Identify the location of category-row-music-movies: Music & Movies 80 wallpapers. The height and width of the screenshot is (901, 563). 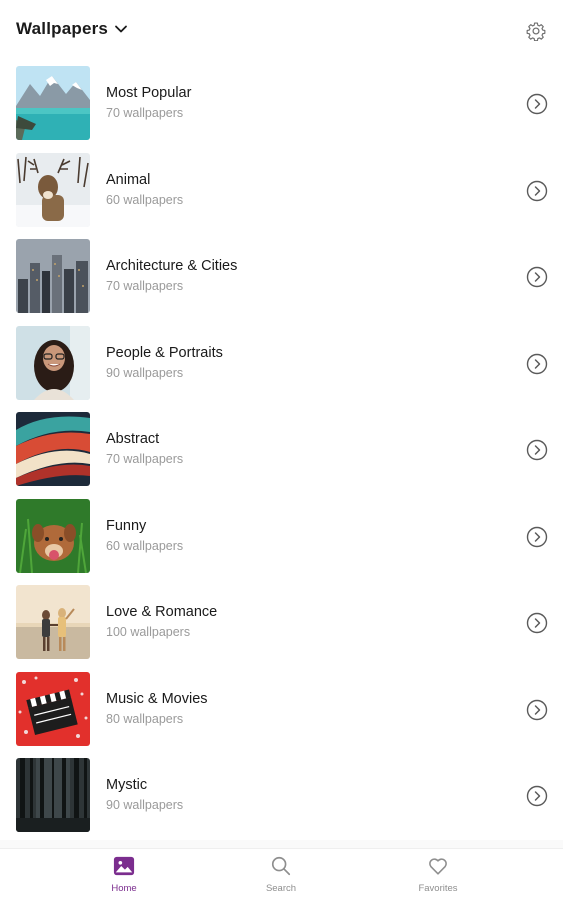
(281, 711).